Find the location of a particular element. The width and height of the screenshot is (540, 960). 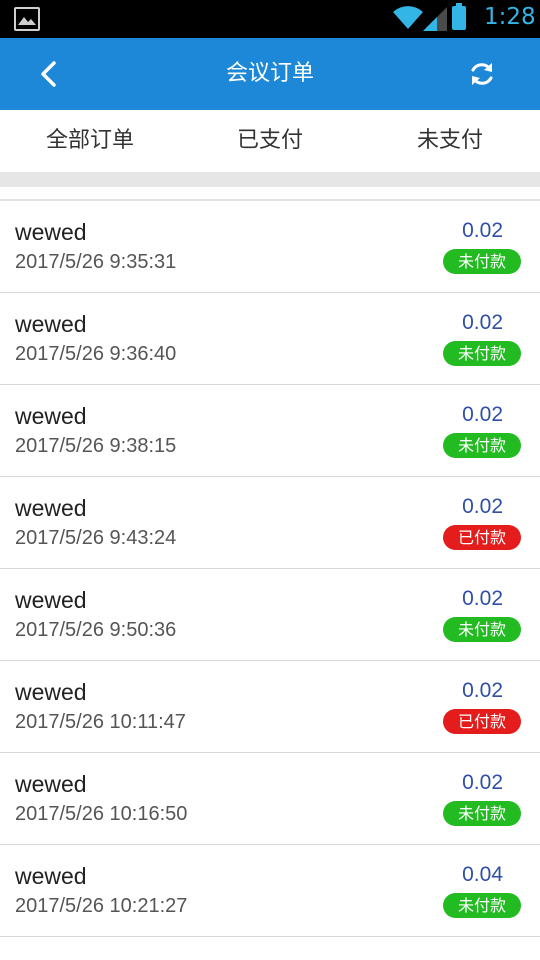

order-time: 2017/5/26 9:43:24 is located at coordinates (96, 538).